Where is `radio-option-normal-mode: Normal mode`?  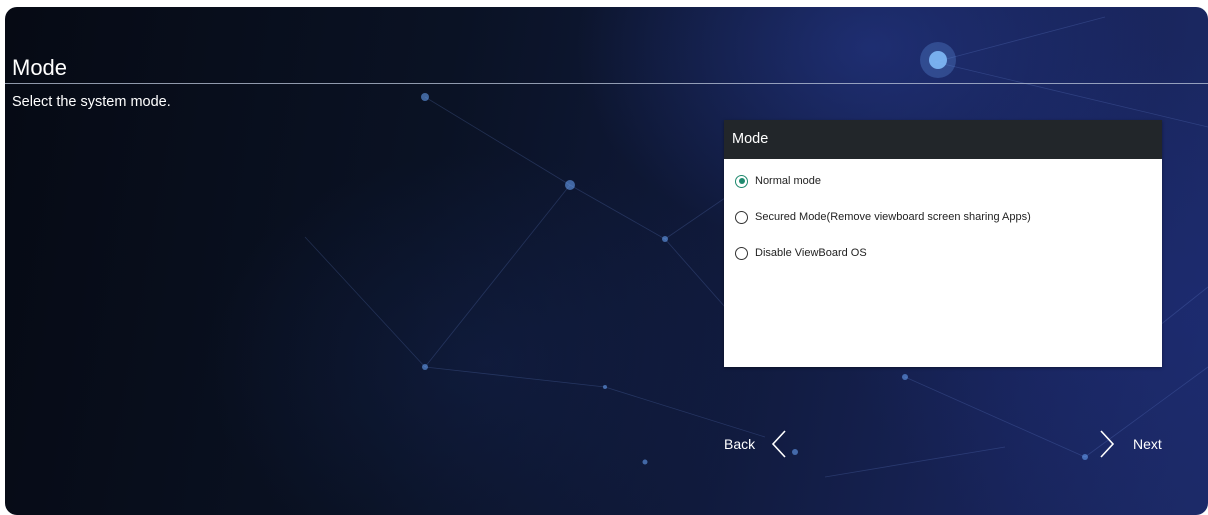
radio-option-normal-mode: Normal mode is located at coordinates (778, 181).